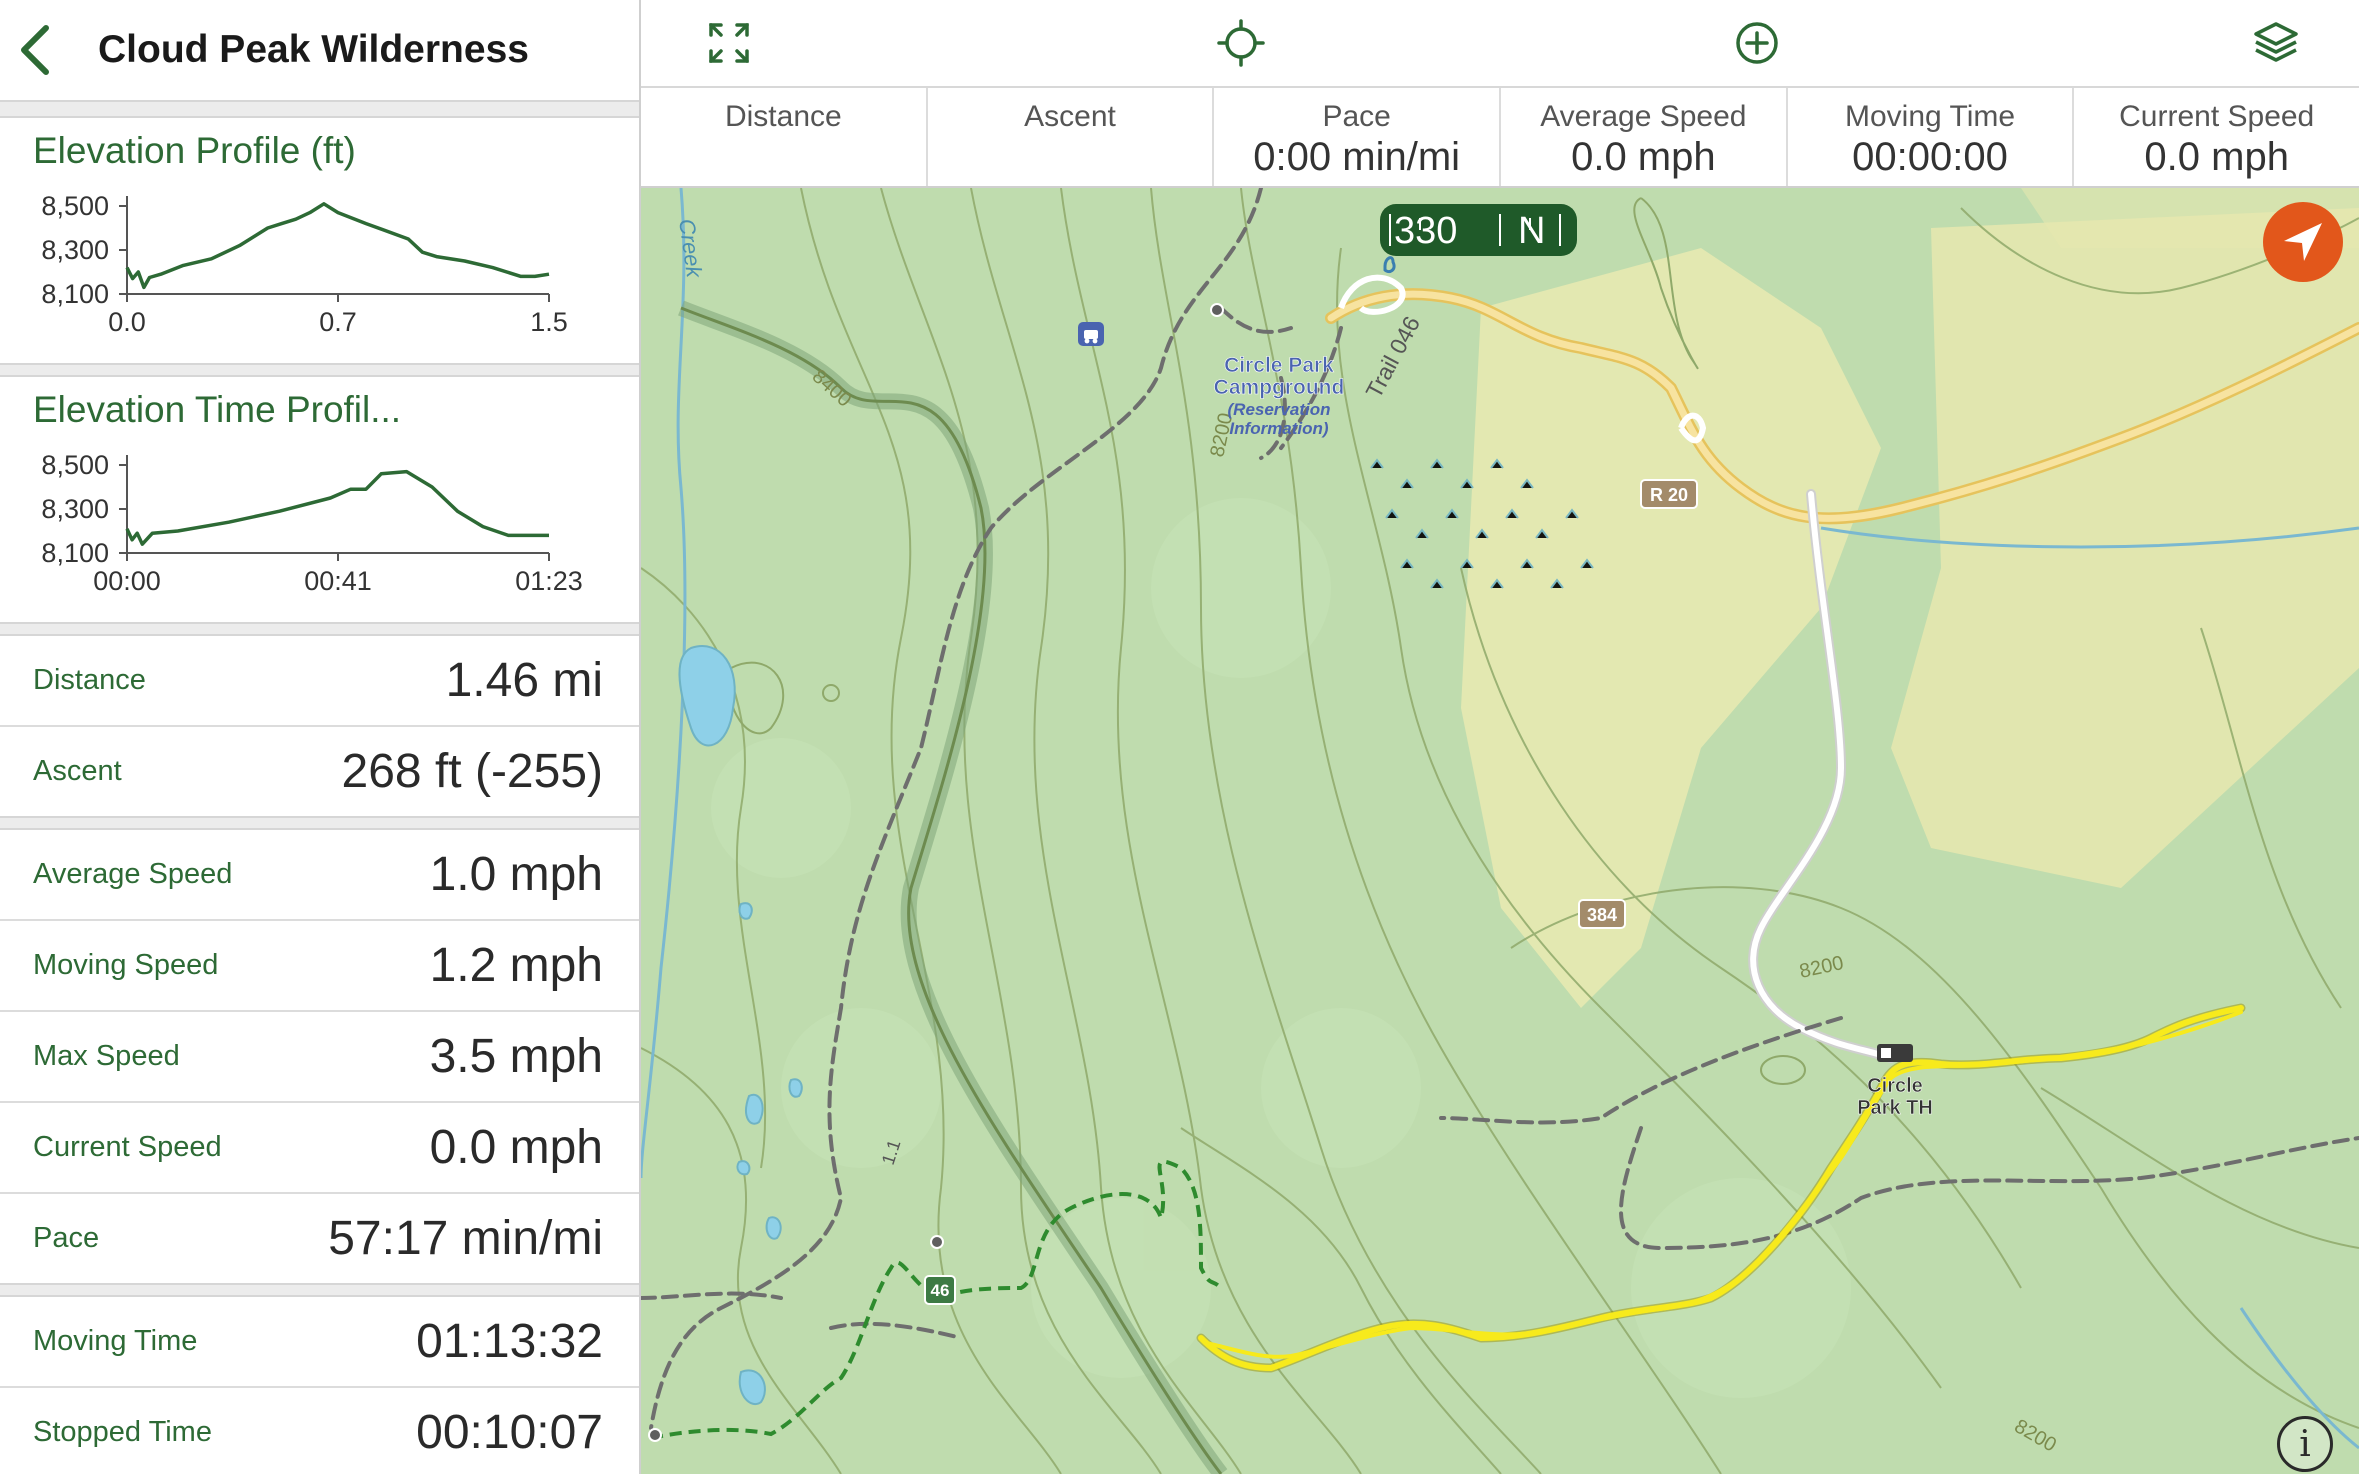 The image size is (2359, 1474). Describe the element at coordinates (312, 523) in the screenshot. I see `elevation-time-chart: 8,500 8,300 8,10000:00 00:41 01:23` at that location.